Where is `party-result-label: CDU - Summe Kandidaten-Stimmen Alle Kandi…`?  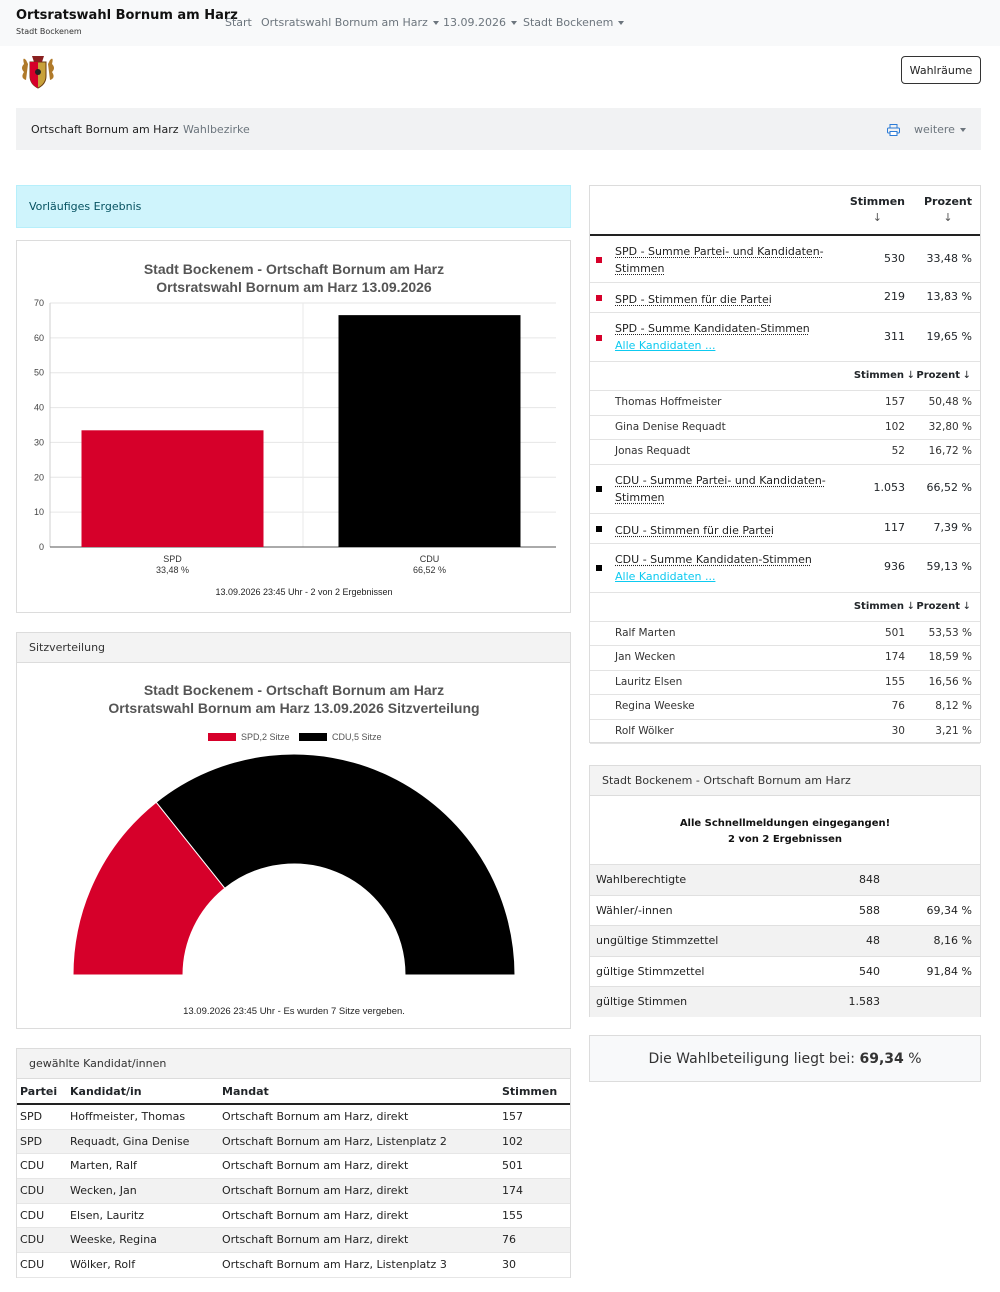
party-result-label: CDU - Summe Kandidaten-Stimmen Alle Kandi… is located at coordinates (713, 568).